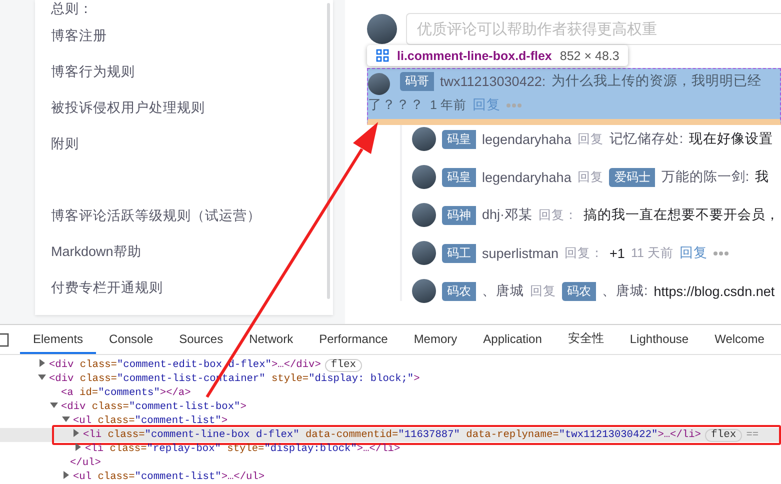 This screenshot has height=484, width=781. Describe the element at coordinates (242, 449) in the screenshot. I see `dom-node-line: <li class="replay-box" style="display:block">…</li>` at that location.